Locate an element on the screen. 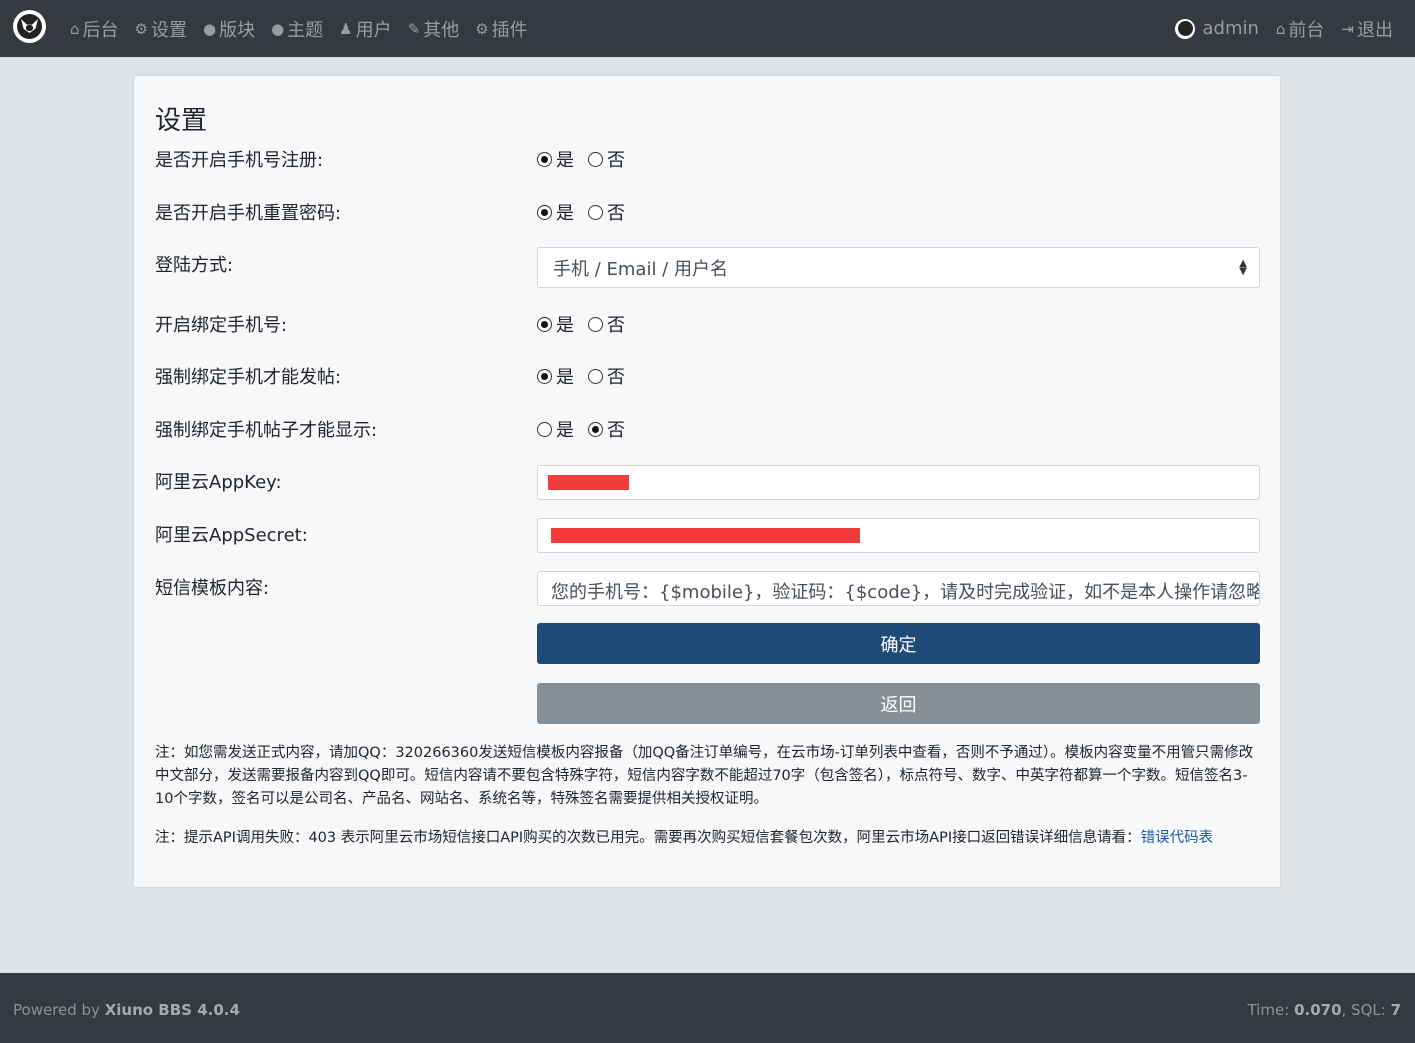 Image resolution: width=1415 pixels, height=1043 pixels. mobile-reset-radios: 是 否 is located at coordinates (588, 212).